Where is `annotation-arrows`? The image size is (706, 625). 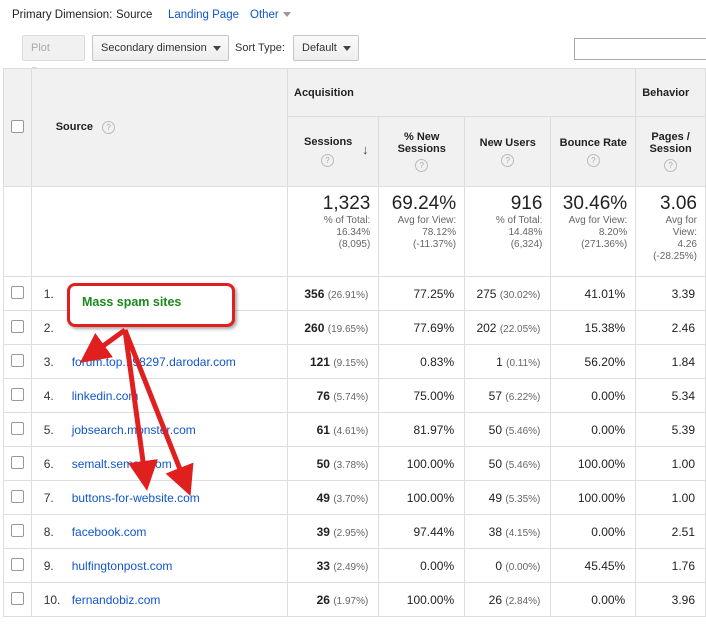
annotation-arrows is located at coordinates (136, 411).